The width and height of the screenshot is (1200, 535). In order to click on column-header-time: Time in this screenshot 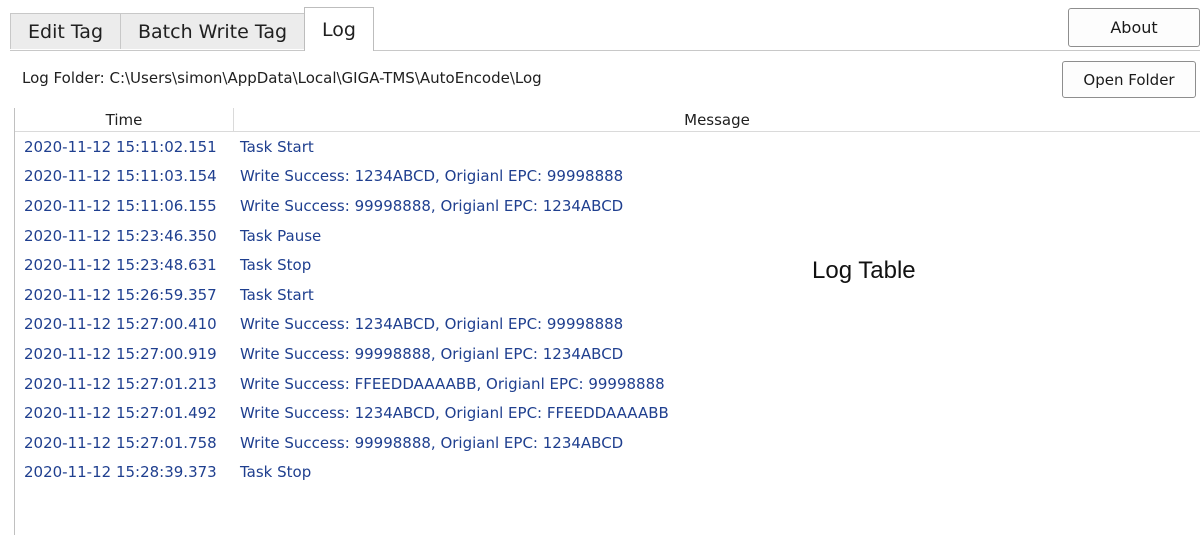, I will do `click(124, 119)`.